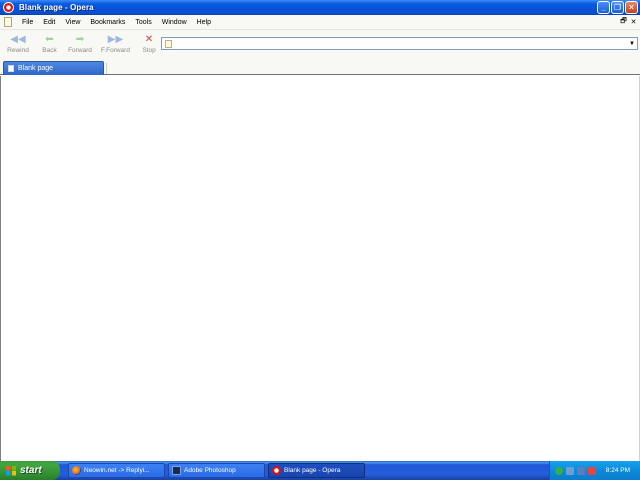 This screenshot has width=640, height=480. I want to click on menu-view: View, so click(72, 22).